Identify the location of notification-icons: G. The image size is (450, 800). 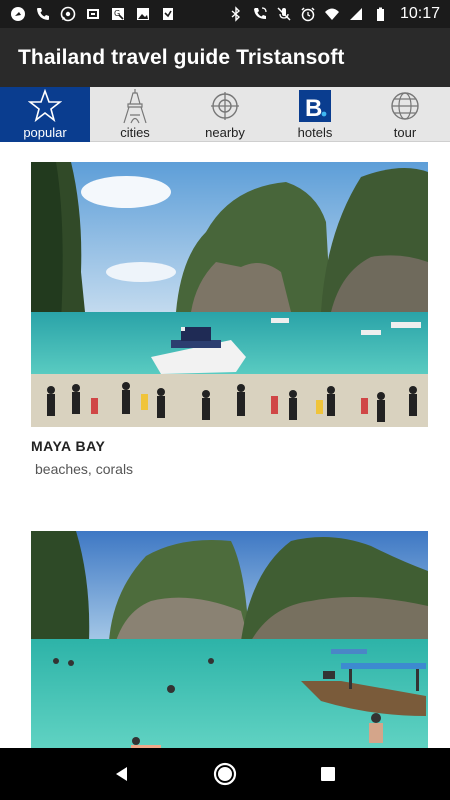
(93, 14).